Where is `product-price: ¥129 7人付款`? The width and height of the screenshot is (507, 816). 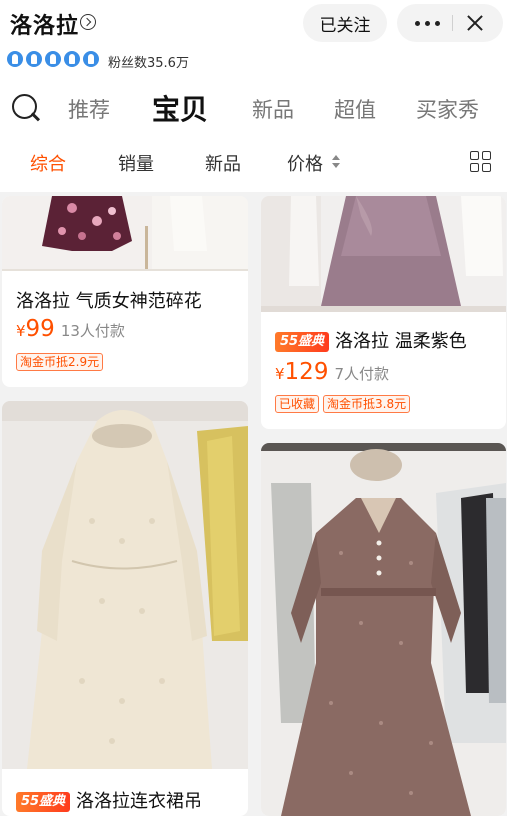
product-price: ¥129 7人付款 is located at coordinates (332, 372).